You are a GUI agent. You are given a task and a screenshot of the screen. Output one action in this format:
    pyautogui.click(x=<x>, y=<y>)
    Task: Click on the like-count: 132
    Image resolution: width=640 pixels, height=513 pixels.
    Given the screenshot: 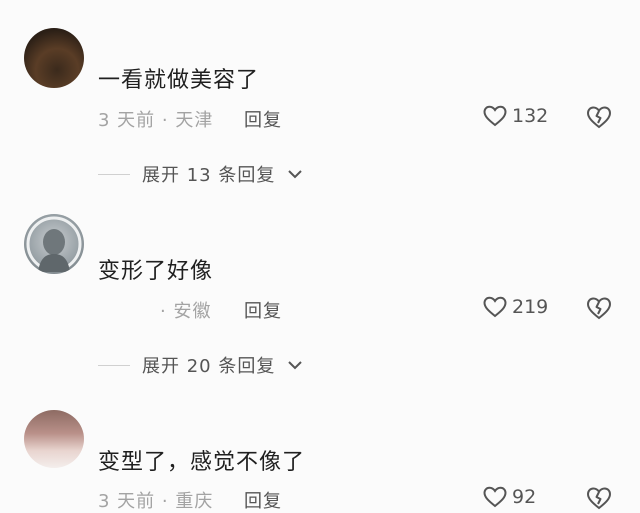 What is the action you would take?
    pyautogui.click(x=530, y=116)
    